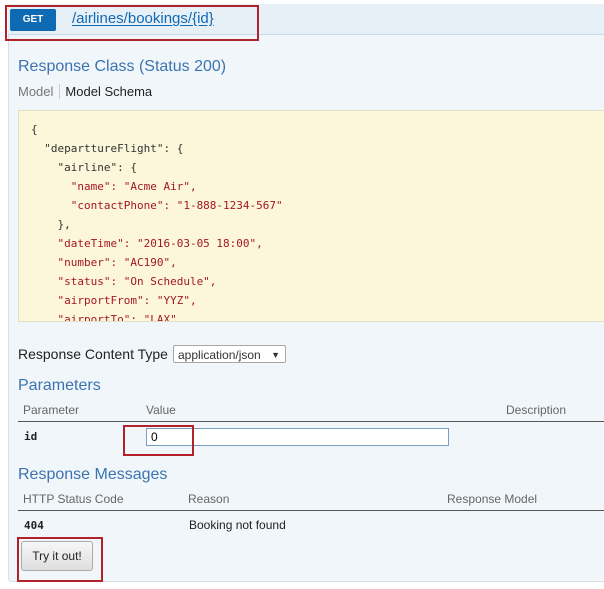 Image resolution: width=604 pixels, height=589 pixels. Describe the element at coordinates (311, 510) in the screenshot. I see `rm-header-divider` at that location.